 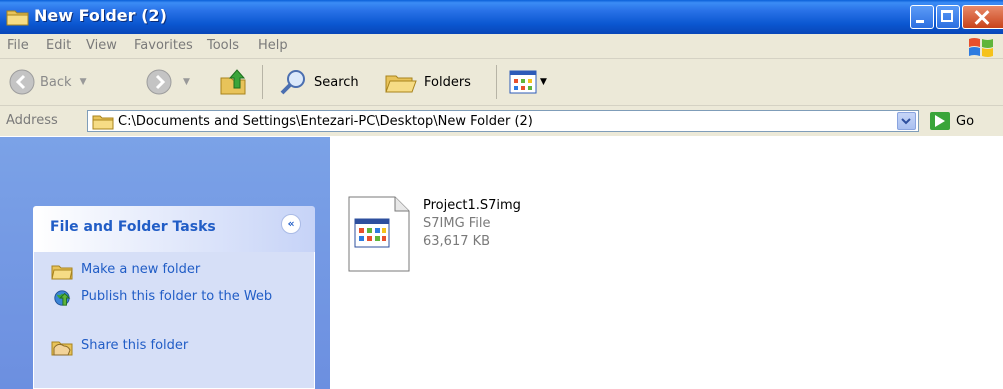 I want to click on address-dropdown-button, so click(x=906, y=121).